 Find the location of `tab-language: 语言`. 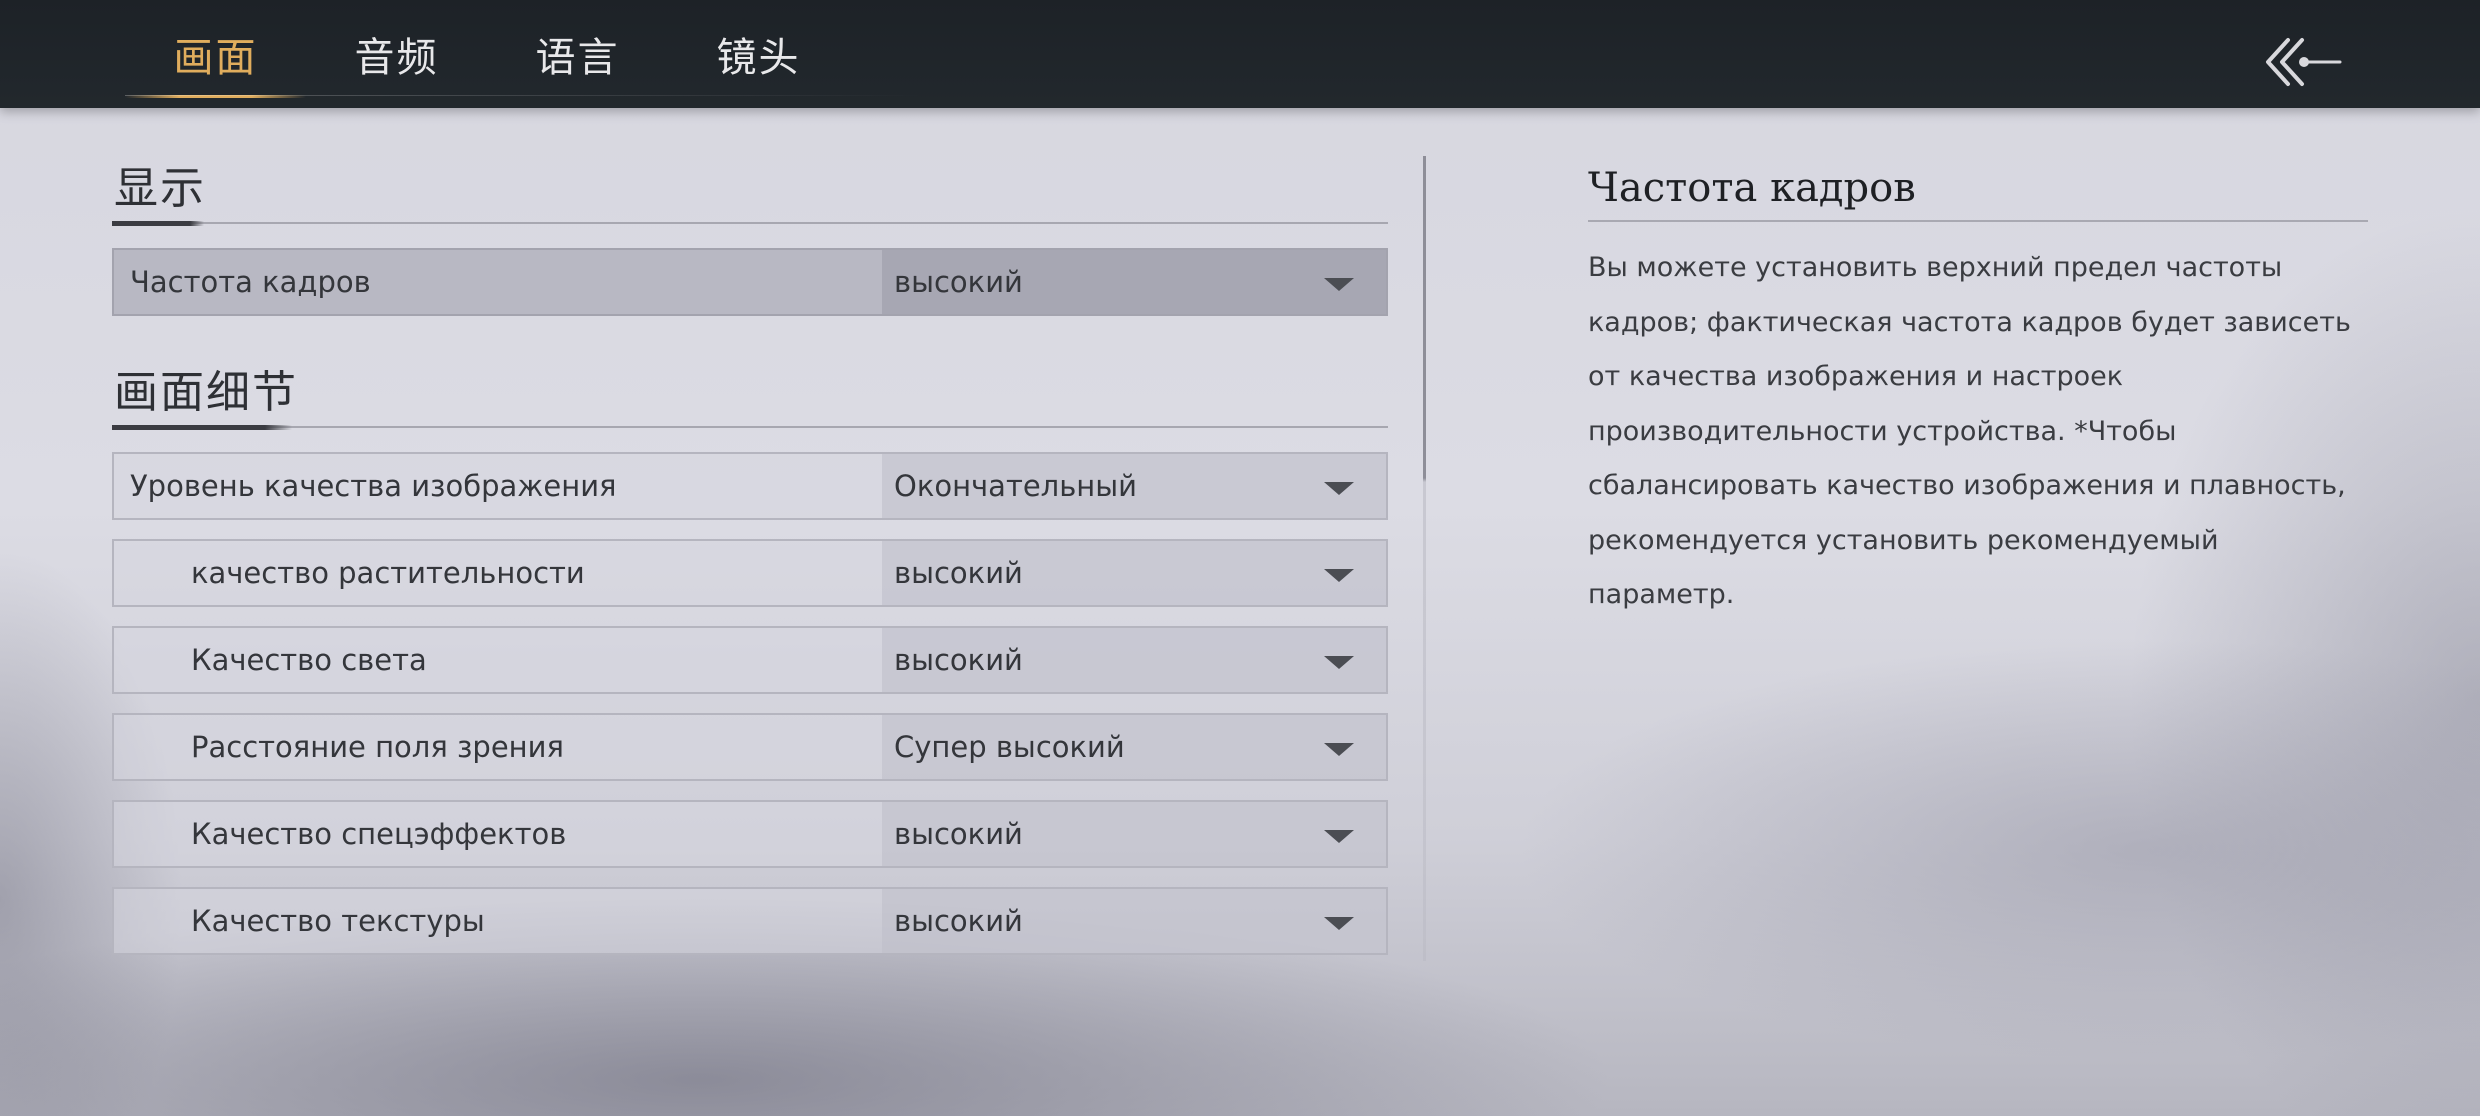

tab-language: 语言 is located at coordinates (577, 54).